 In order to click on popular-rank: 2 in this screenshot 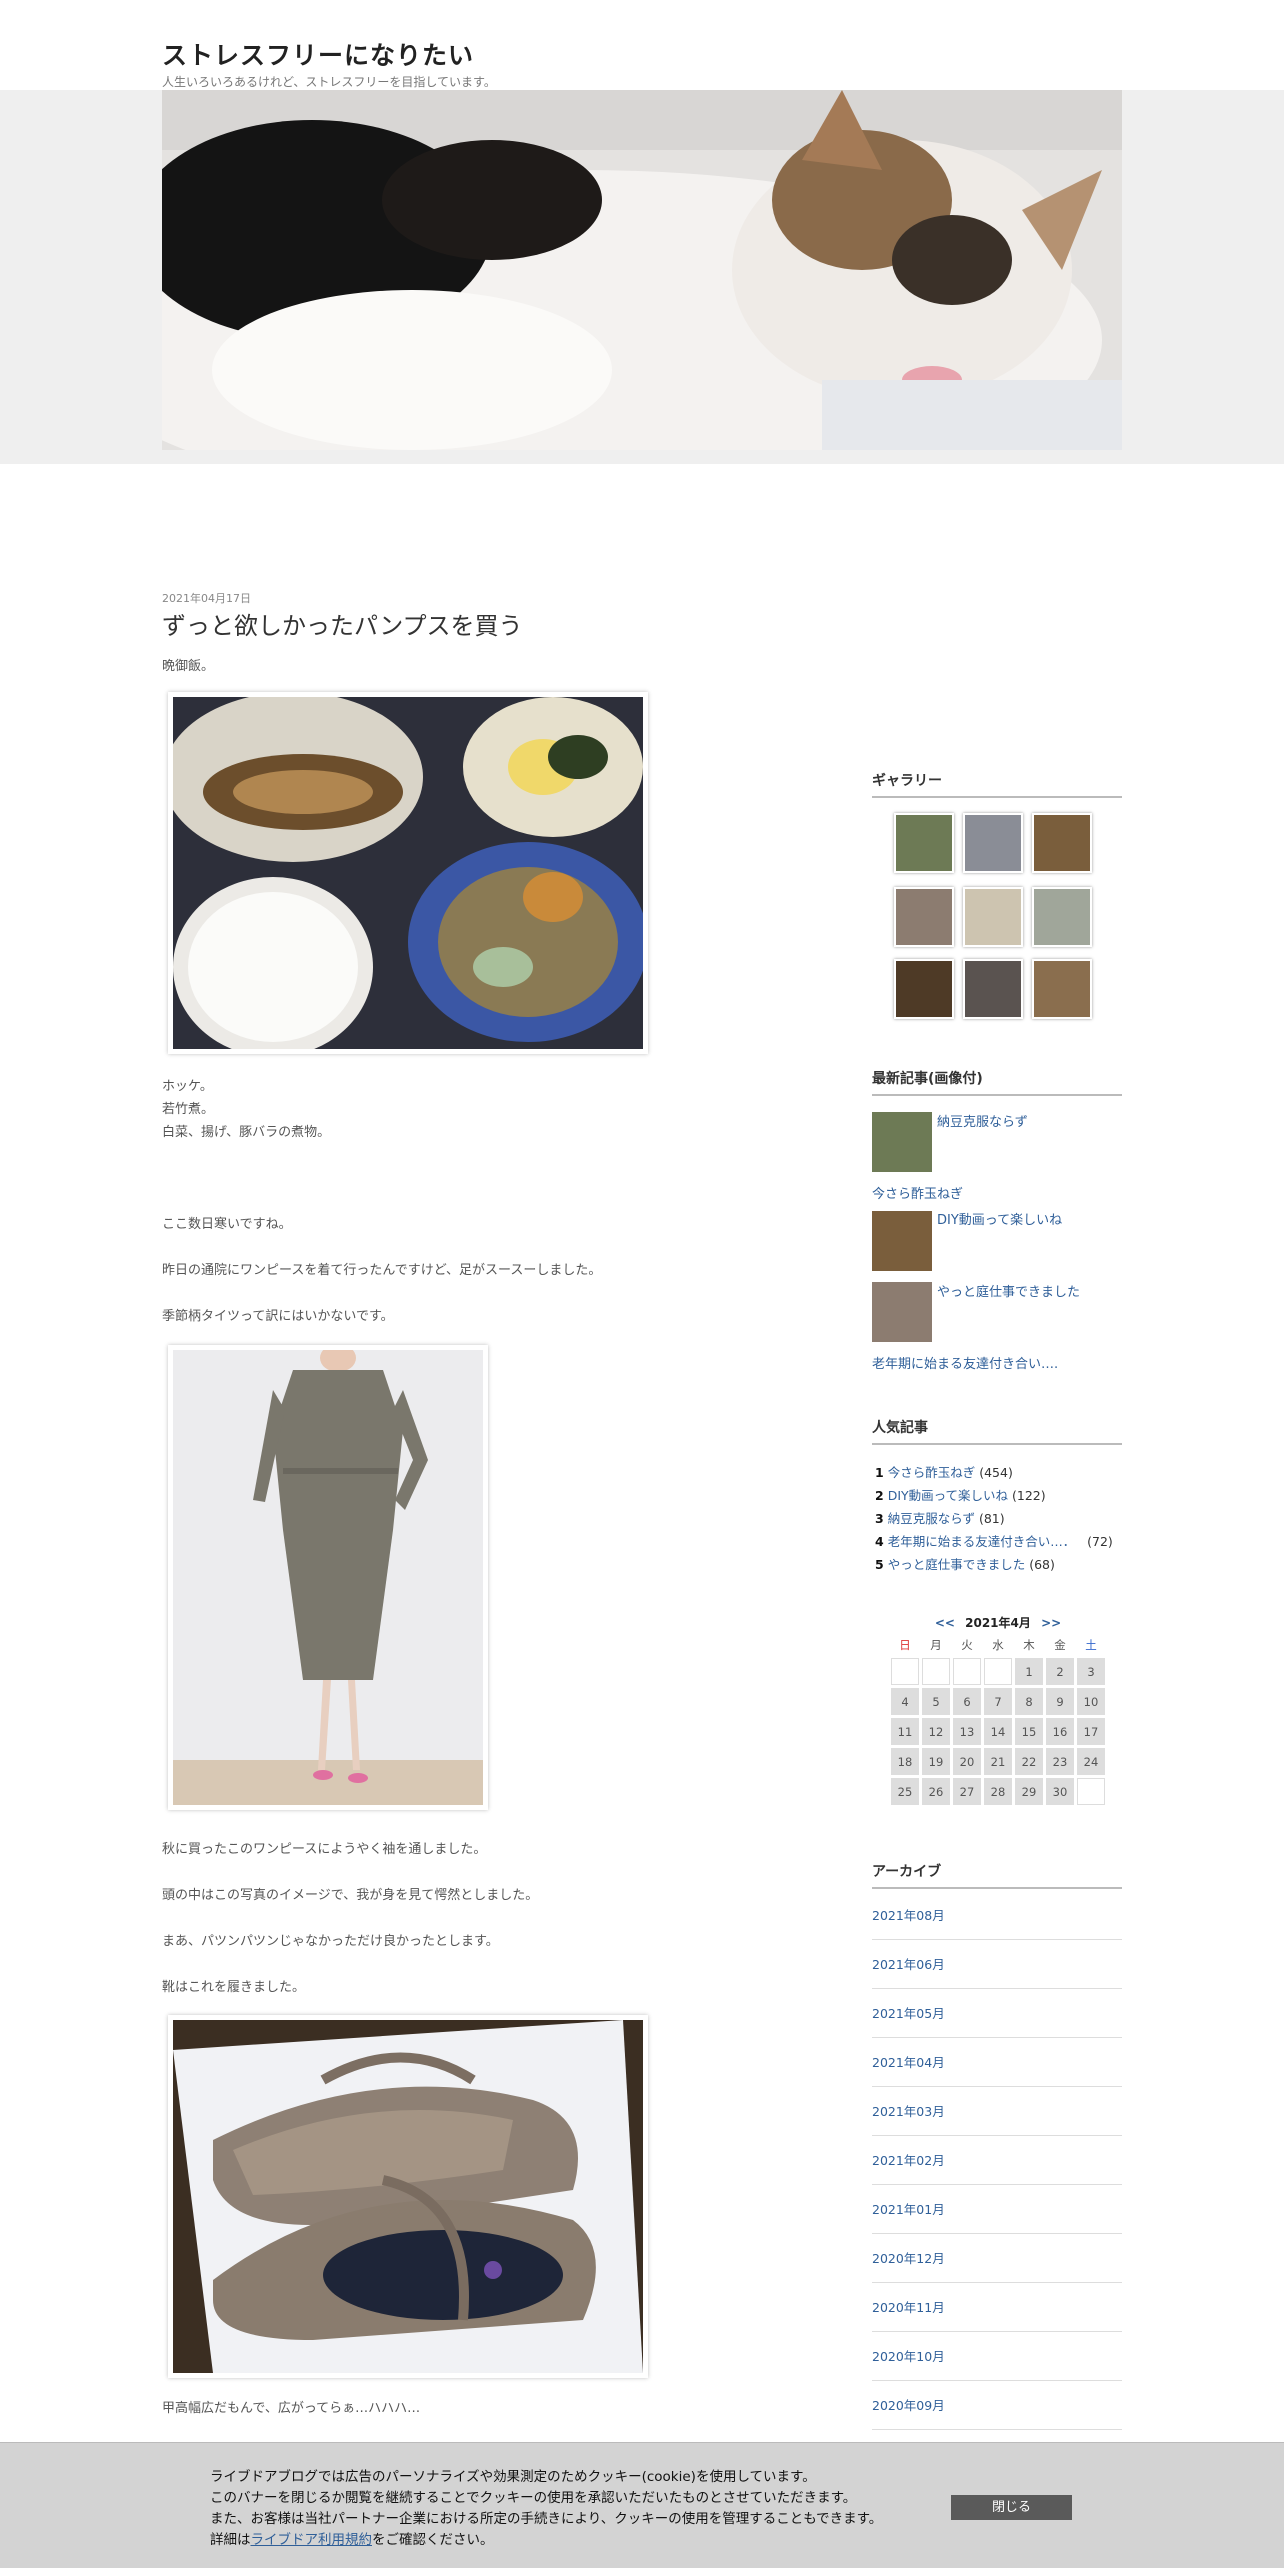, I will do `click(879, 1495)`.